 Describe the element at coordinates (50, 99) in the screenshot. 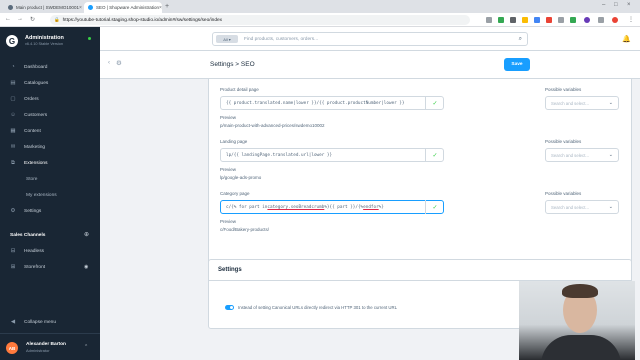

I see `sidebar-item-orders: ▢ Orders` at that location.